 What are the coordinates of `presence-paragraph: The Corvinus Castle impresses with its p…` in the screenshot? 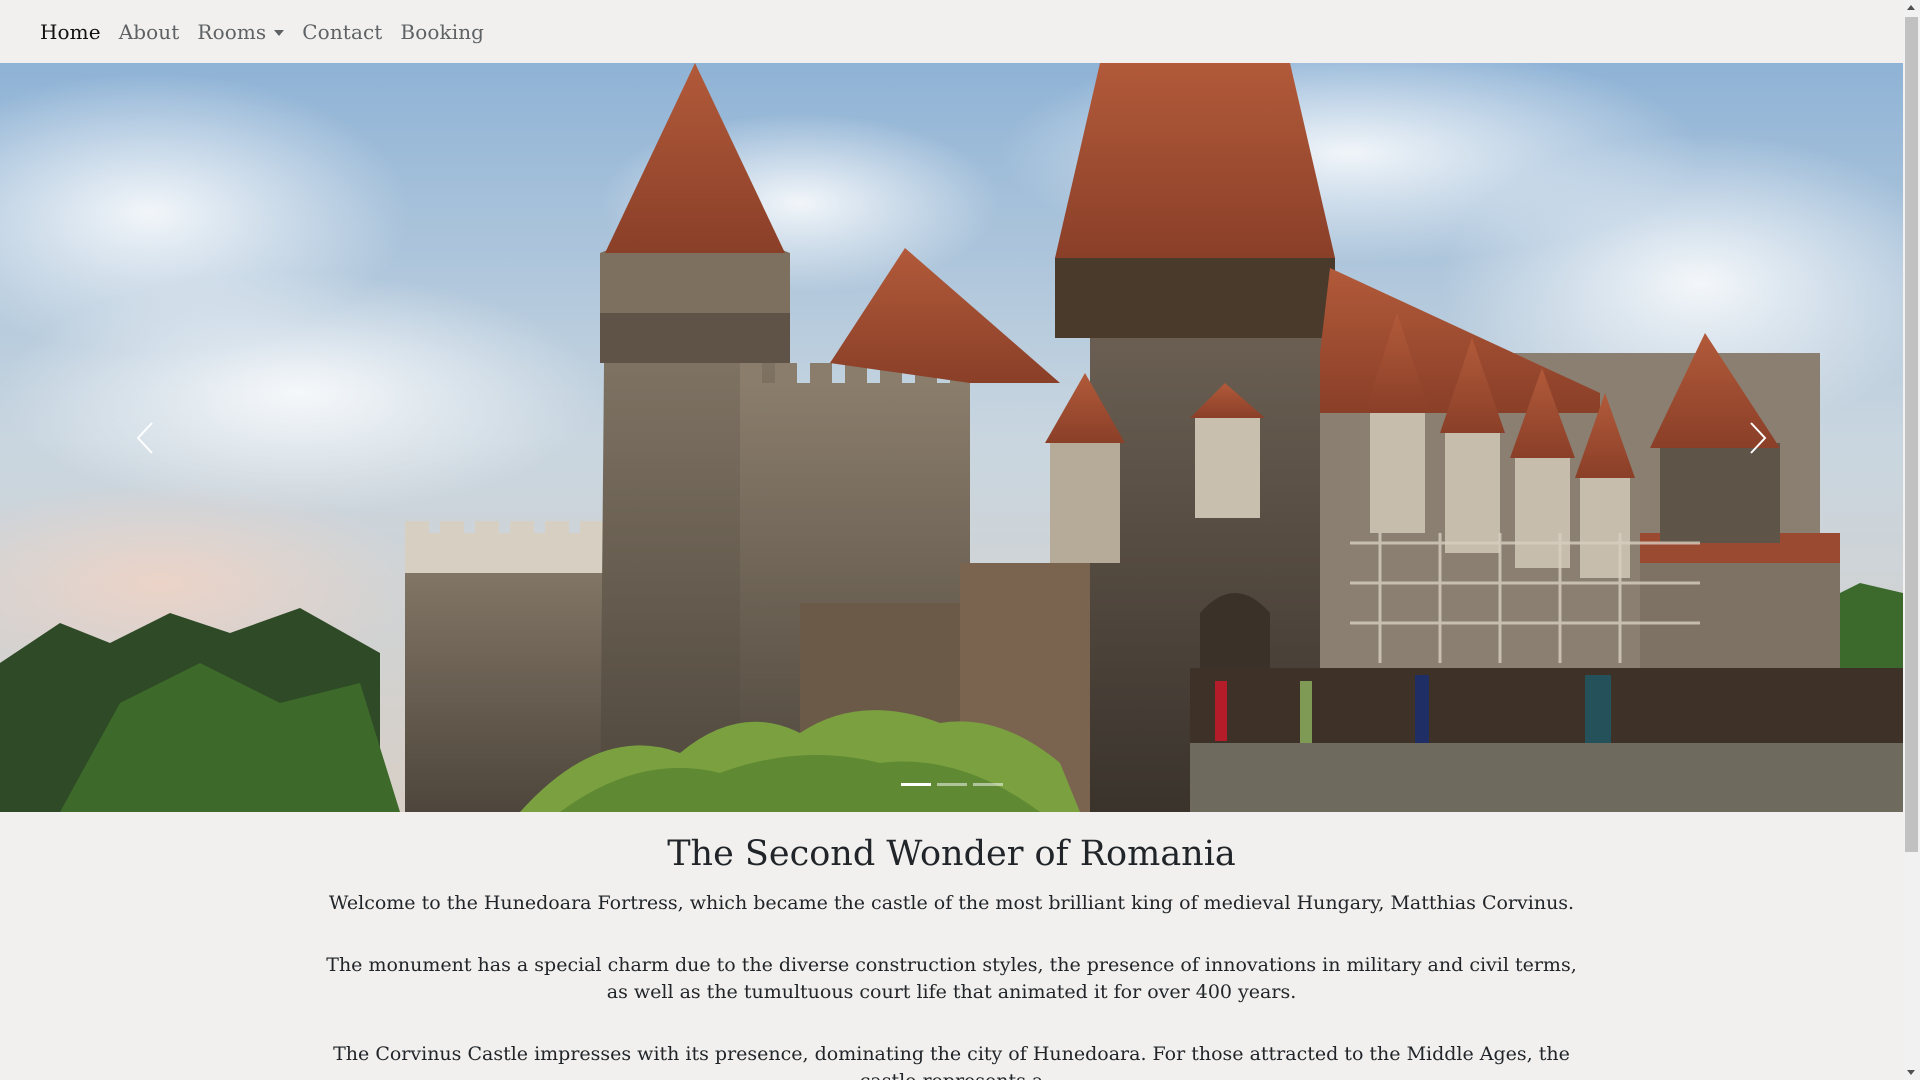 It's located at (951, 1061).